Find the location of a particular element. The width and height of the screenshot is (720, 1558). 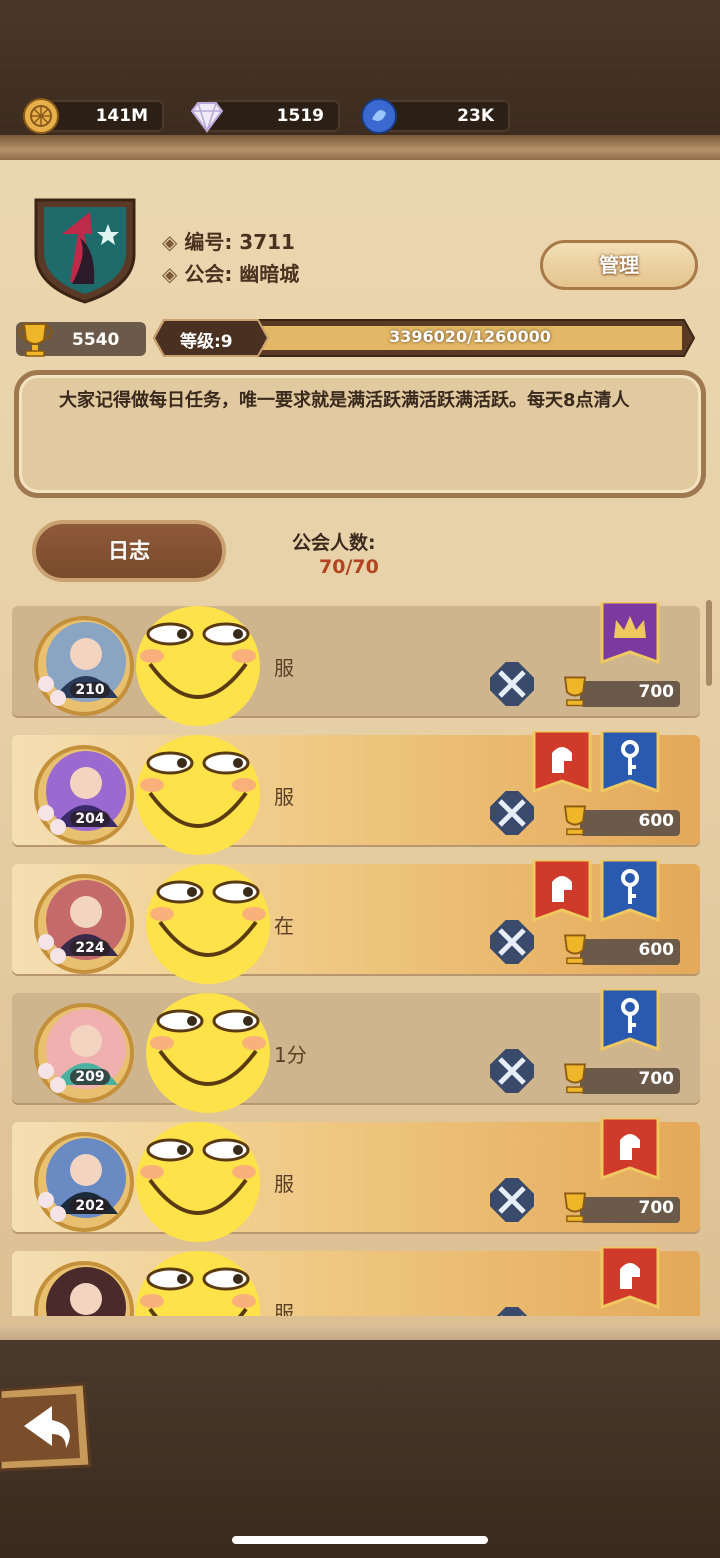

purple-crown-banner-icon is located at coordinates (630, 633).